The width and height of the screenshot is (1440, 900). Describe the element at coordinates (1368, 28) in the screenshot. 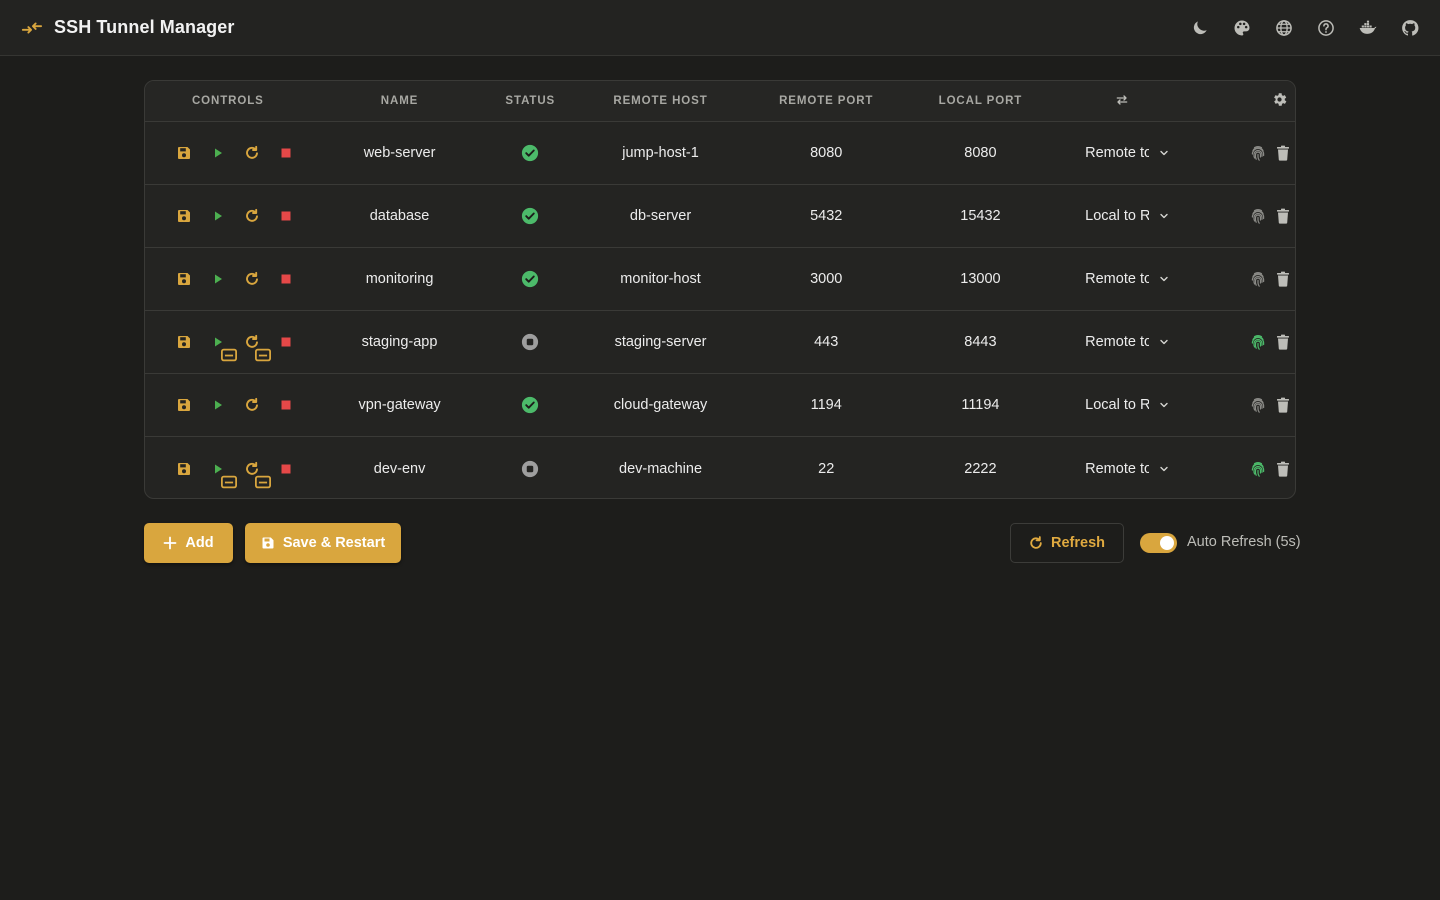

I see `docker-icon` at that location.